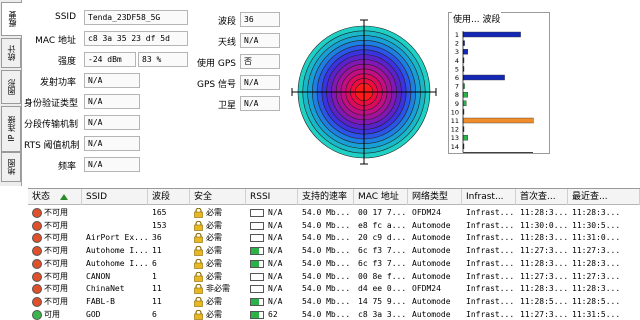  I want to click on info-value: 83 %, so click(163, 59).